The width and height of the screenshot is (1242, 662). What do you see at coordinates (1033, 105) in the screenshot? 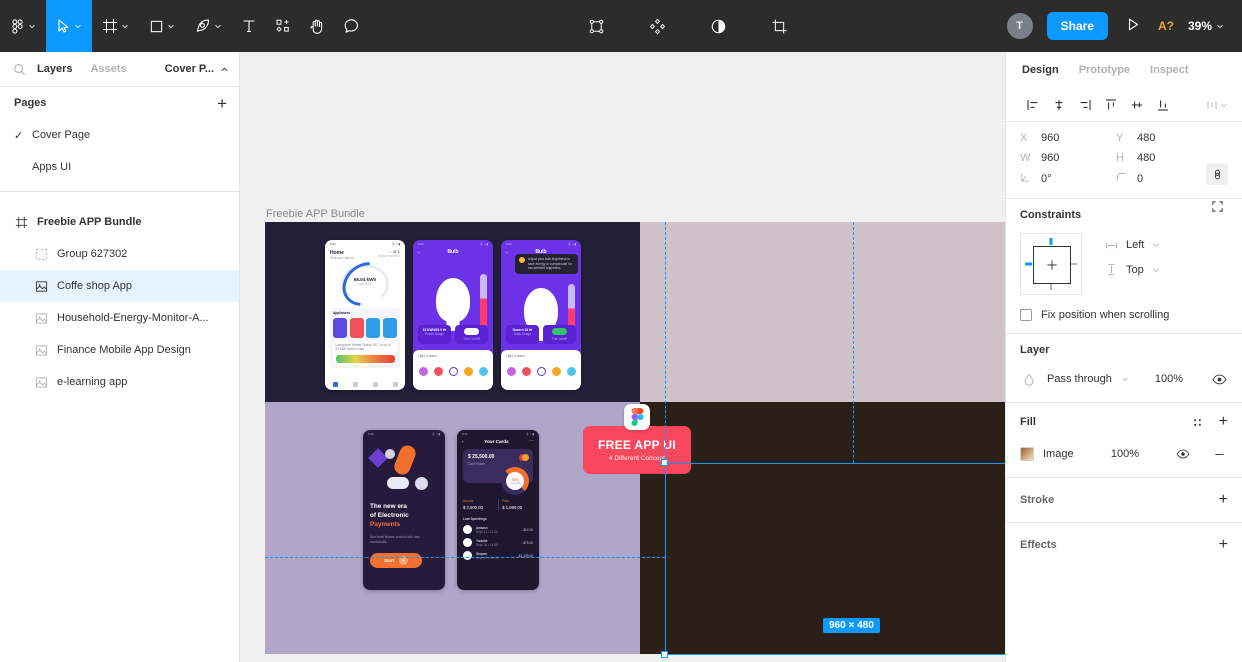
I see `align-left-icon` at bounding box center [1033, 105].